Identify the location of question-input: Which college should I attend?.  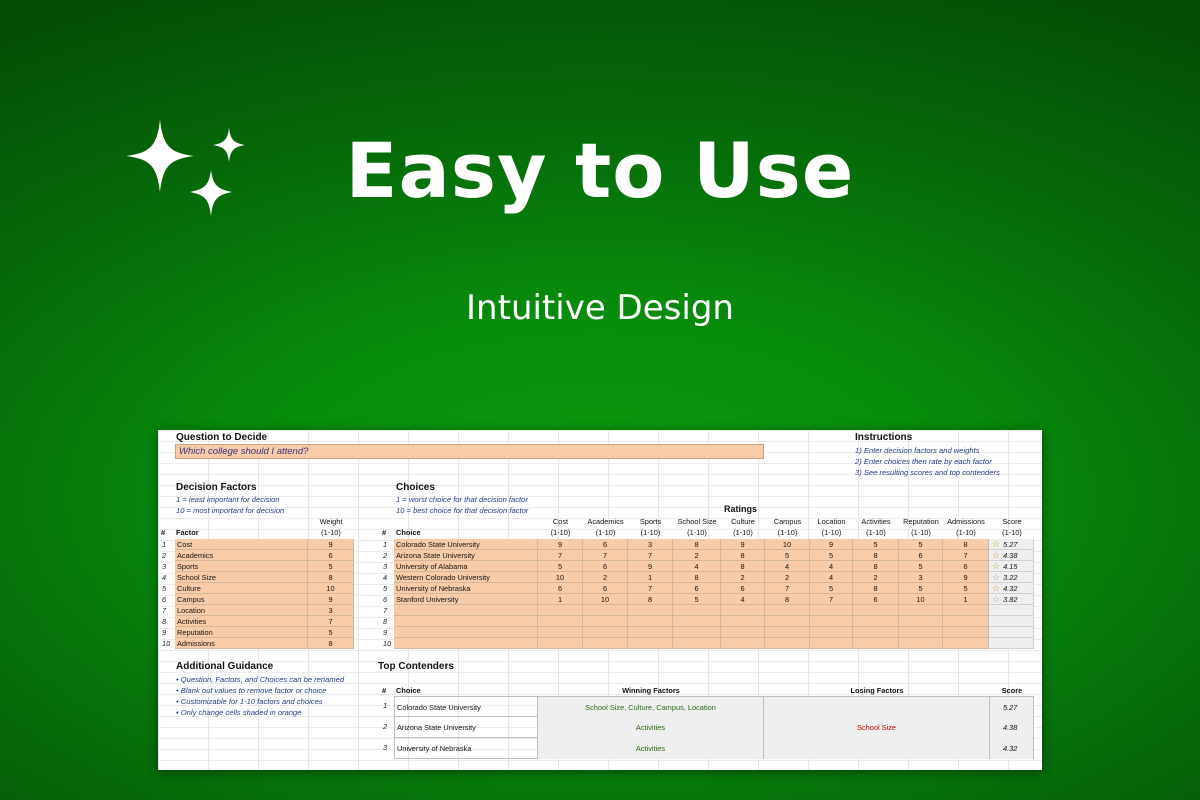
(469, 451).